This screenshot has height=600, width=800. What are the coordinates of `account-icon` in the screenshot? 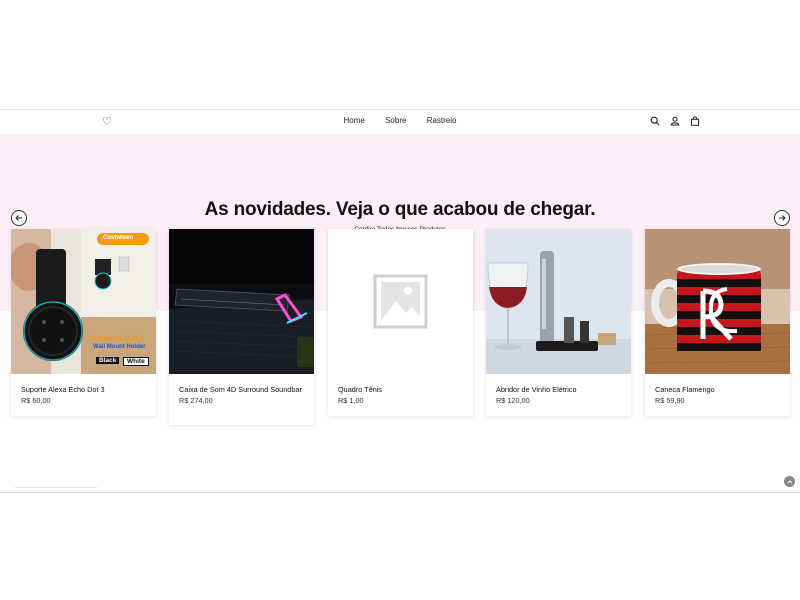 It's located at (675, 121).